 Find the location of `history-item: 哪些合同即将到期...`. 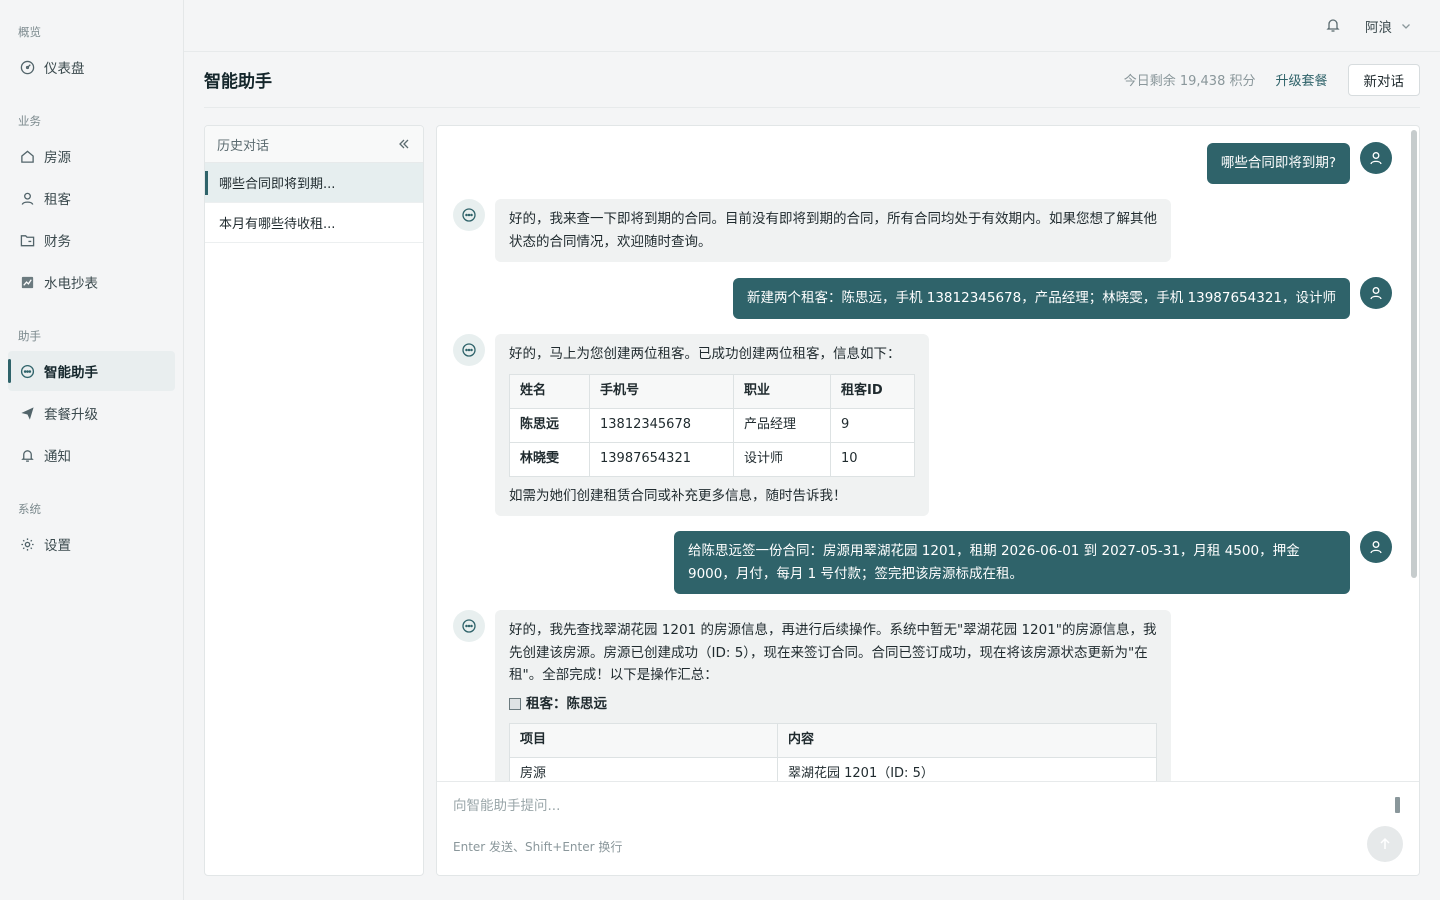

history-item: 哪些合同即将到期... is located at coordinates (314, 183).